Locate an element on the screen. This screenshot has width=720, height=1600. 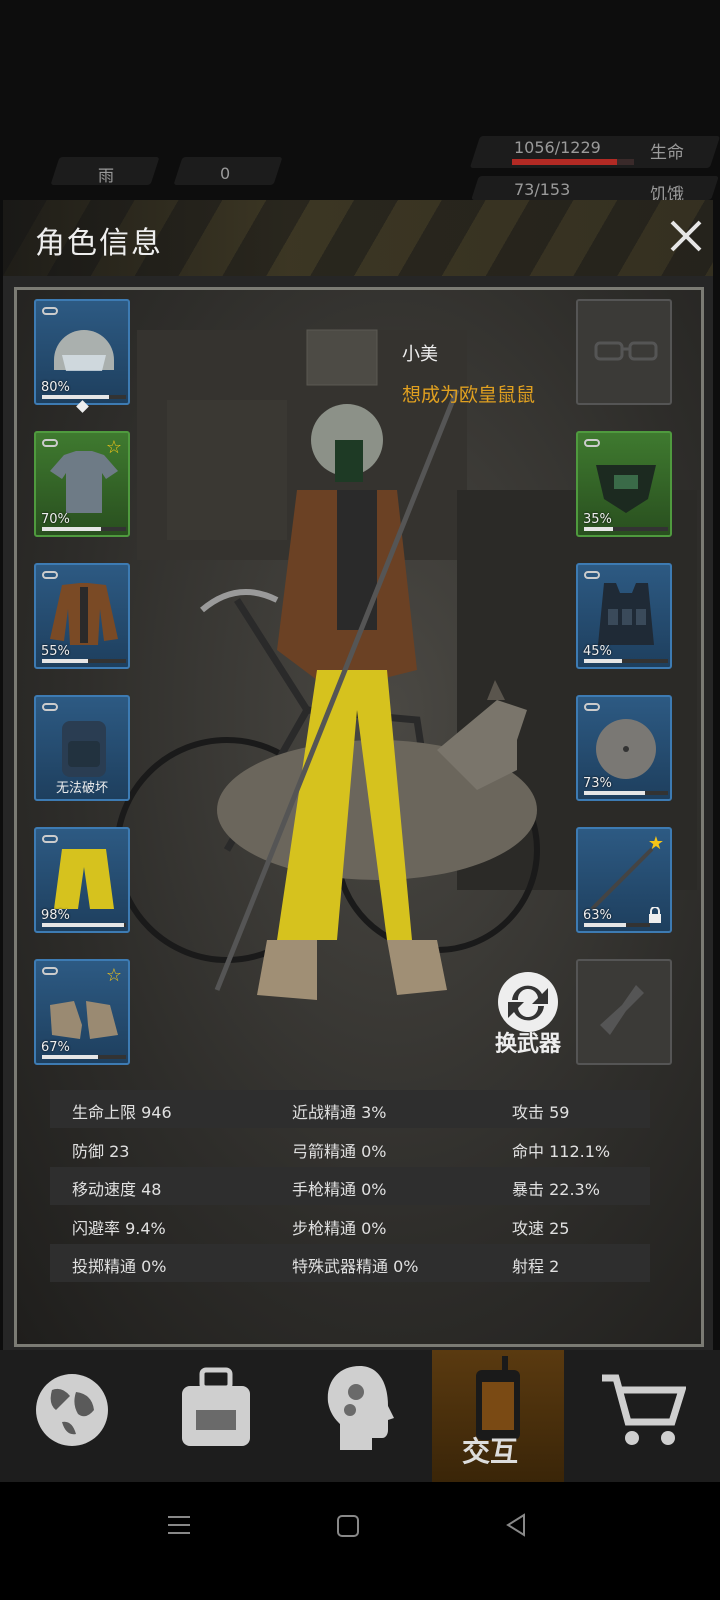
weapon-durability-bar is located at coordinates (617, 925).